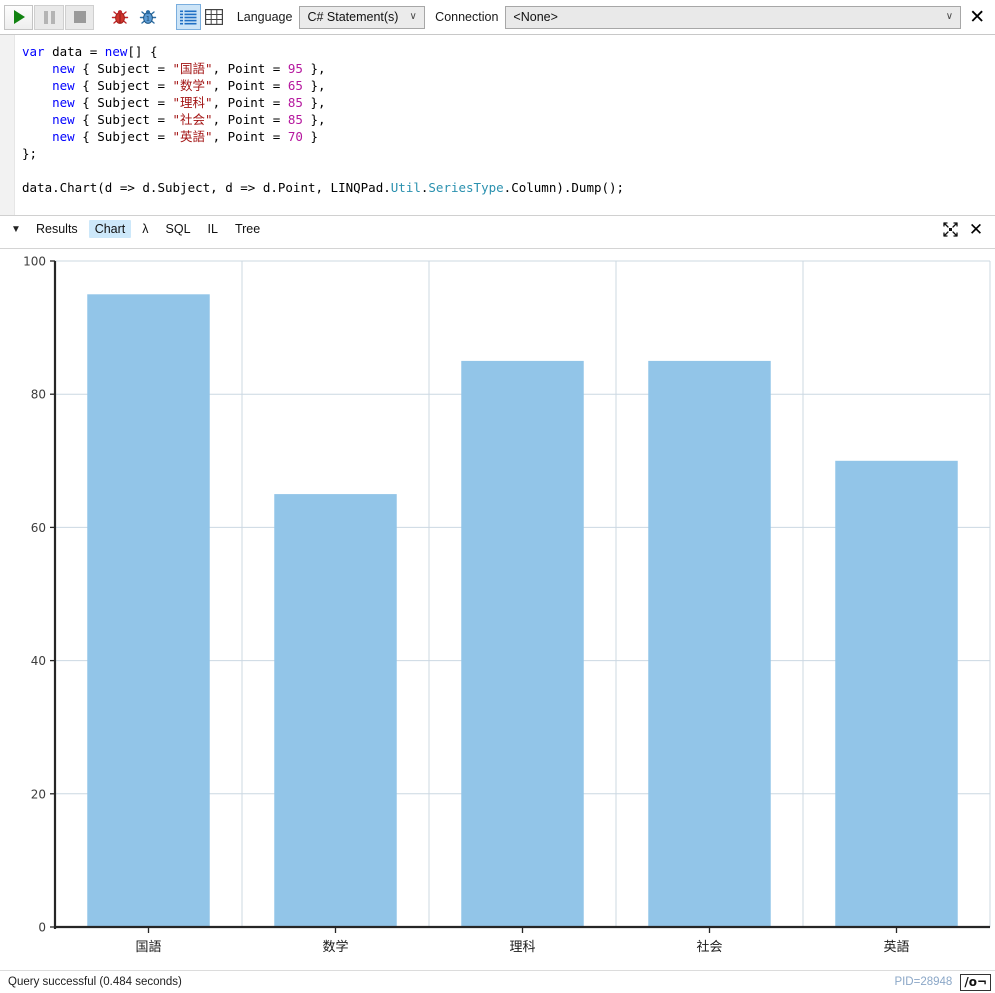 This screenshot has height=993, width=995. I want to click on pause-button, so click(49, 17).